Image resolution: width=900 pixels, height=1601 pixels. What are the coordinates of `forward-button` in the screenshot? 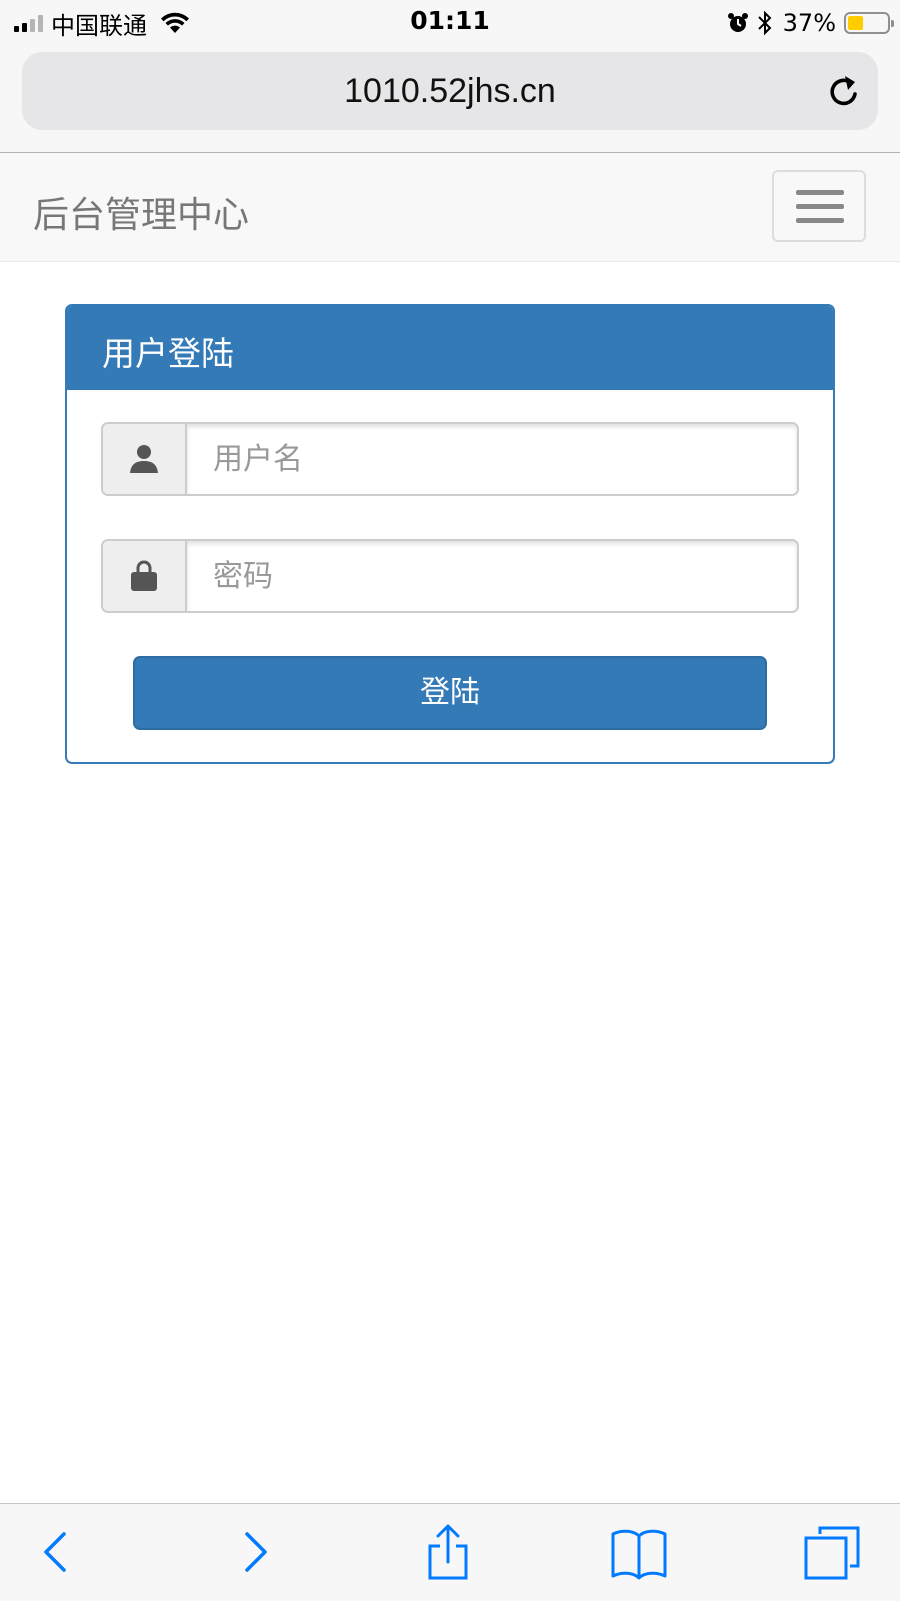 It's located at (255, 1552).